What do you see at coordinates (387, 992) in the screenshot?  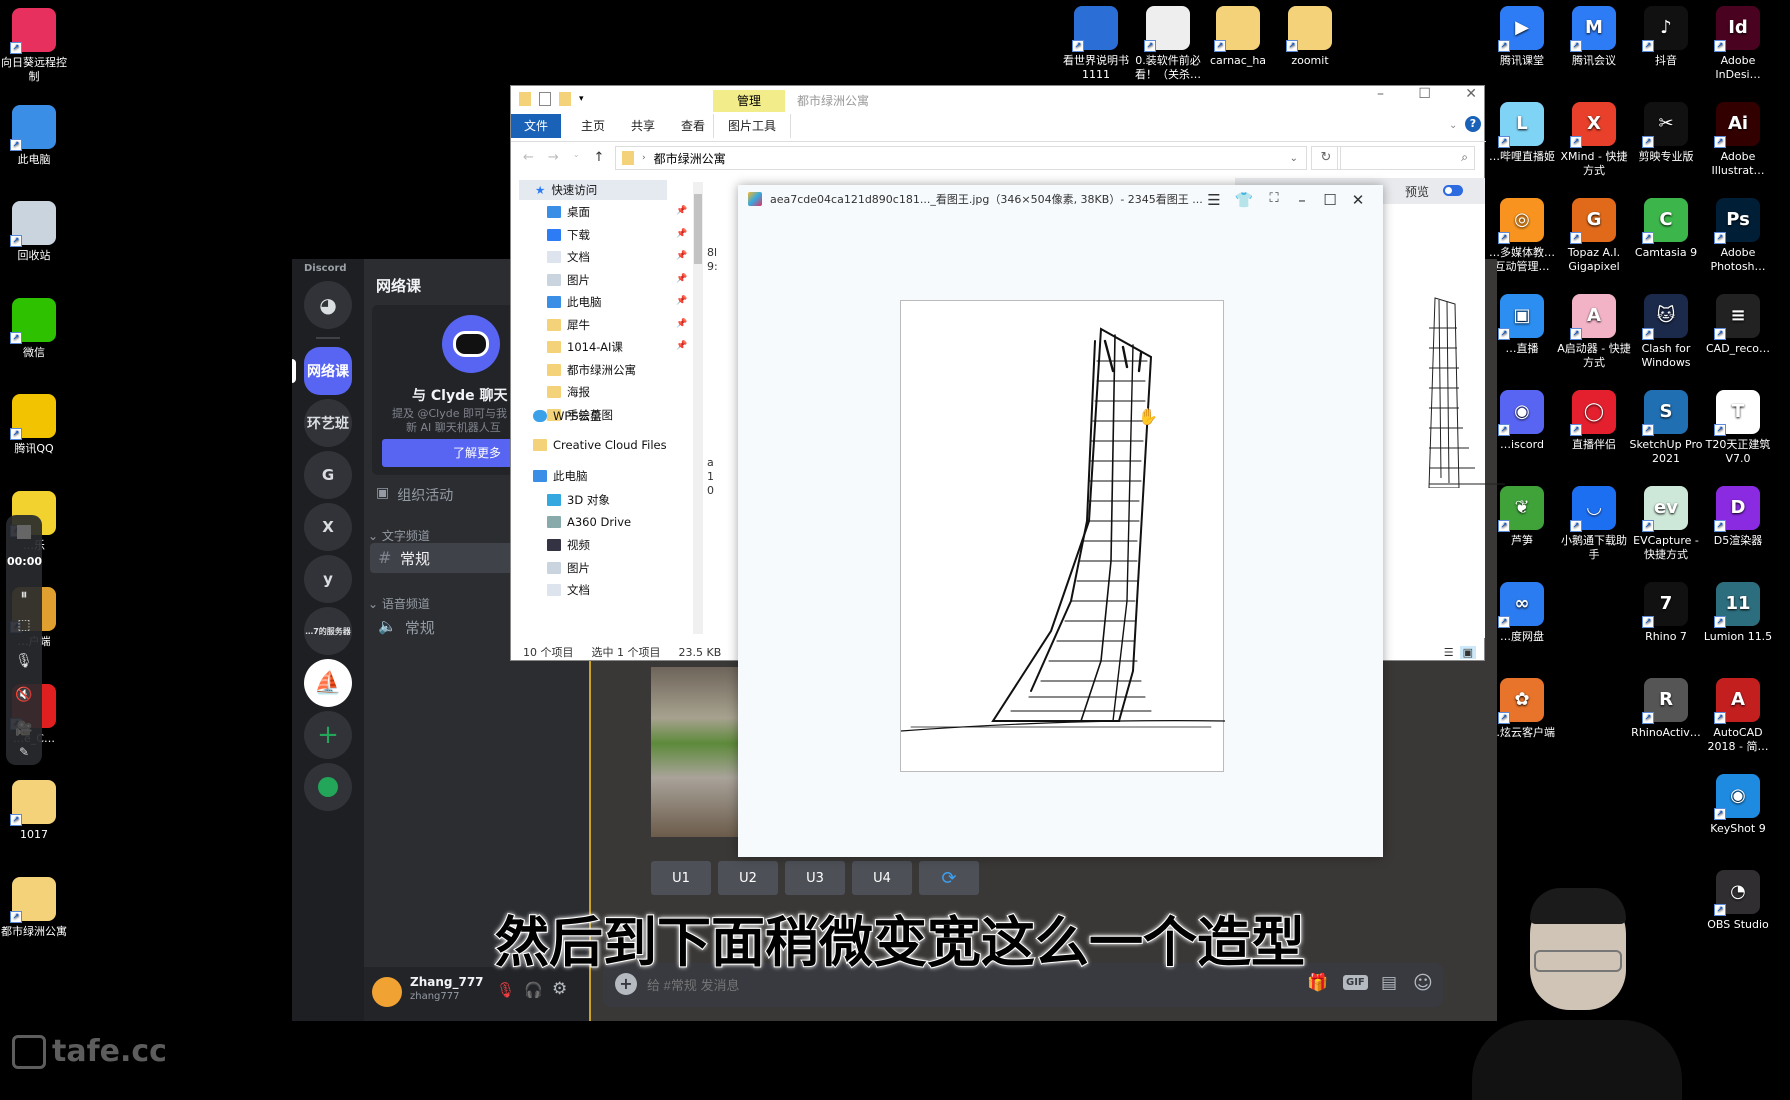 I see `user-avatar` at bounding box center [387, 992].